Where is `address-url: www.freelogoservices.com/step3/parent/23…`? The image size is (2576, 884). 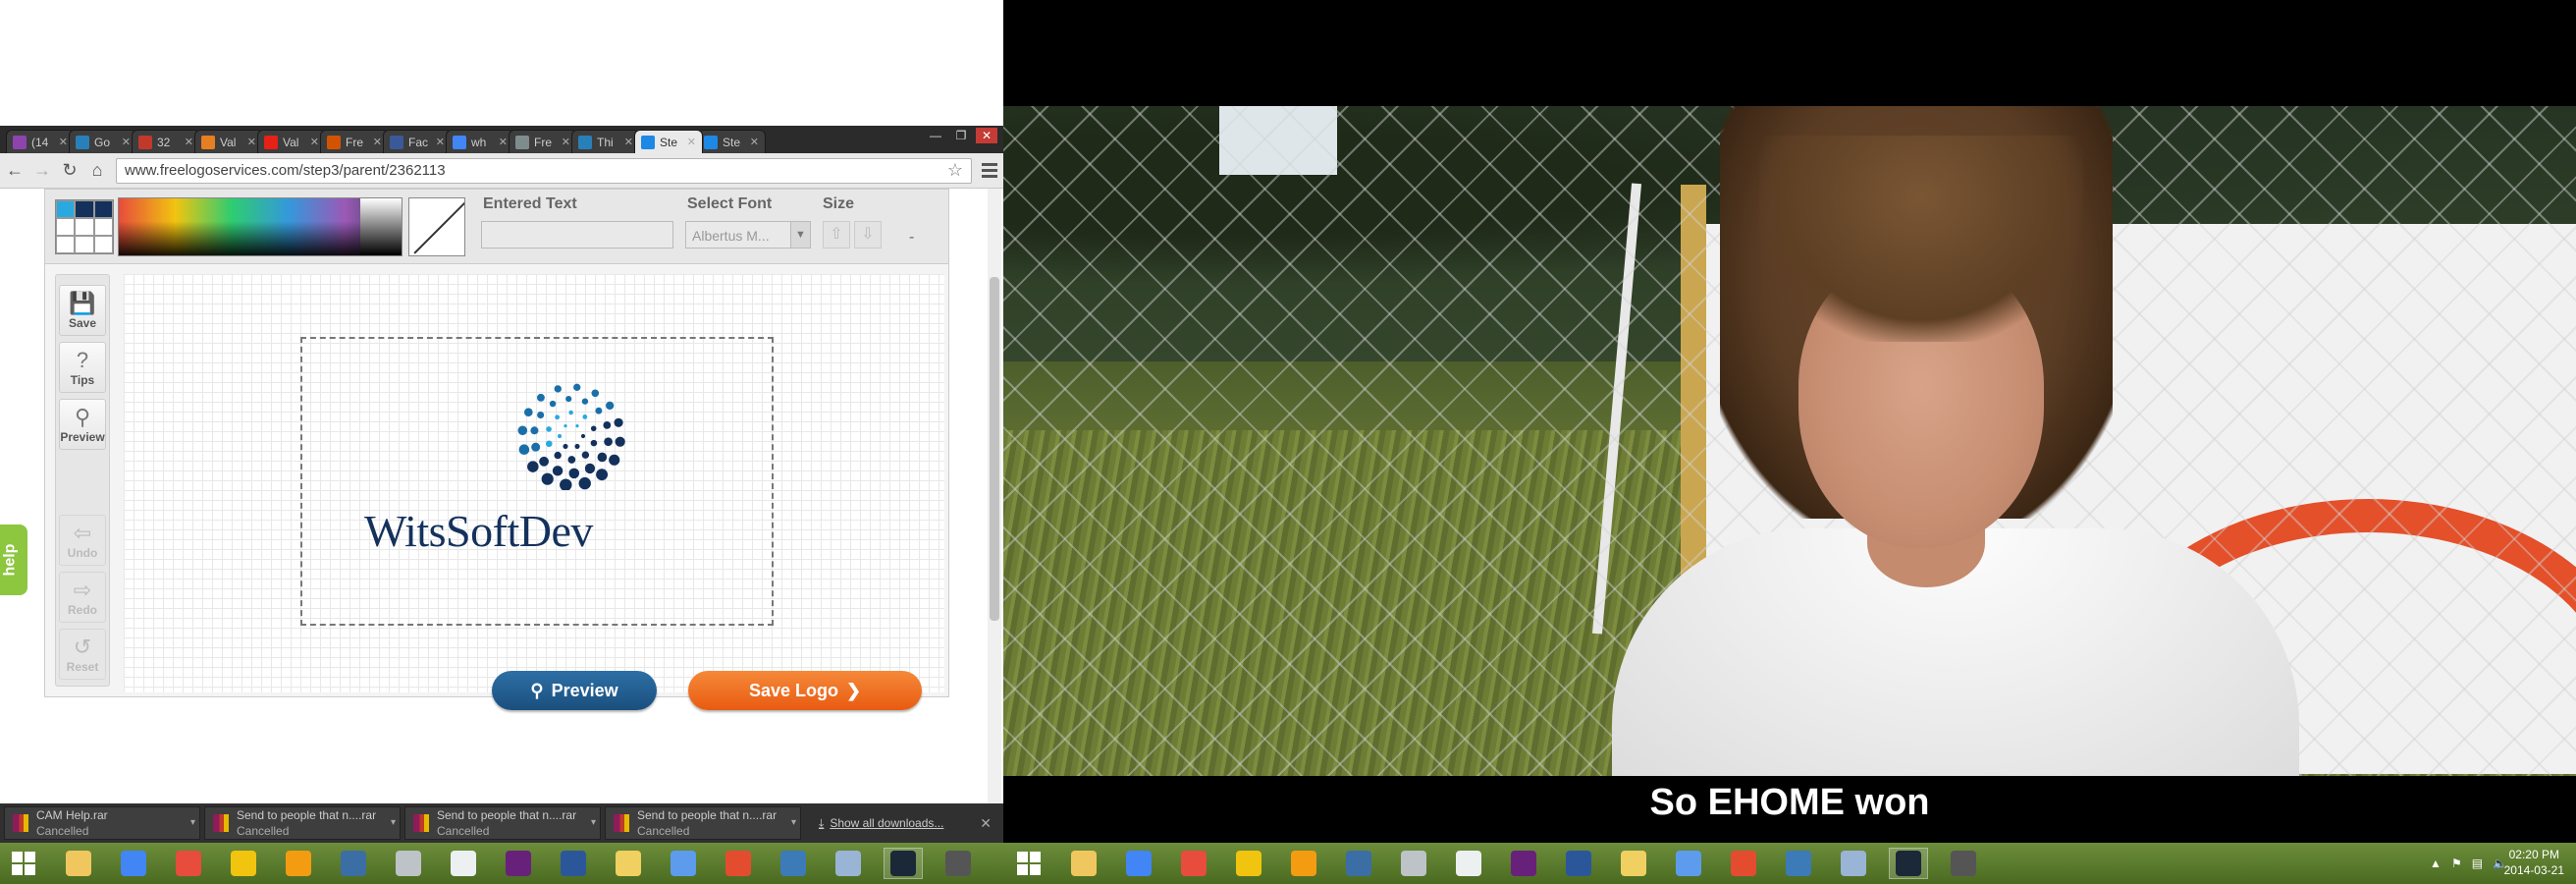
address-url: www.freelogoservices.com/step3/parent/23… is located at coordinates (533, 170).